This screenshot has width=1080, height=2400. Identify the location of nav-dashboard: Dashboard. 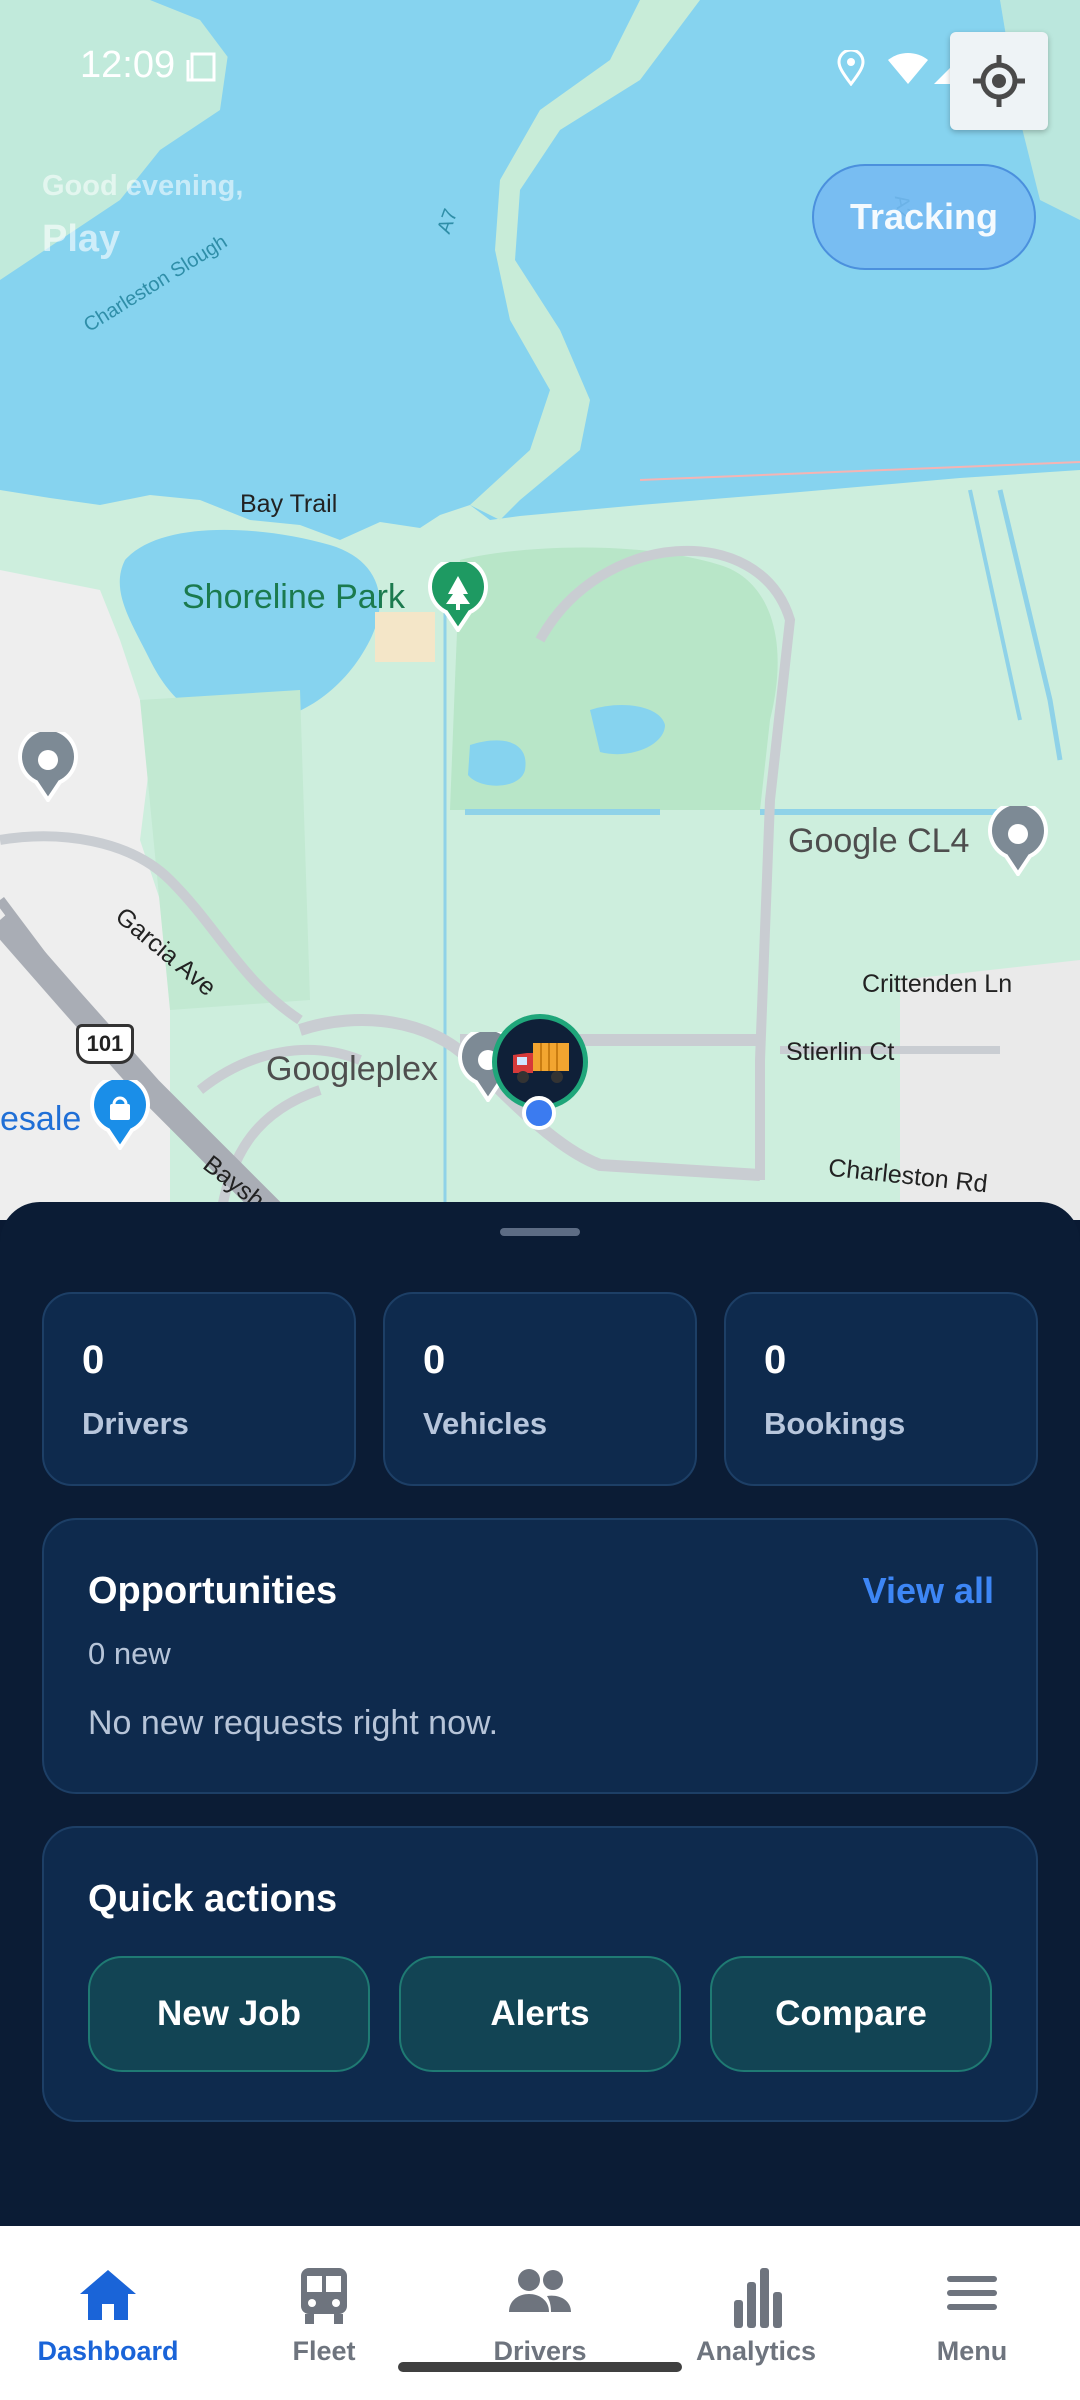
(108, 2321).